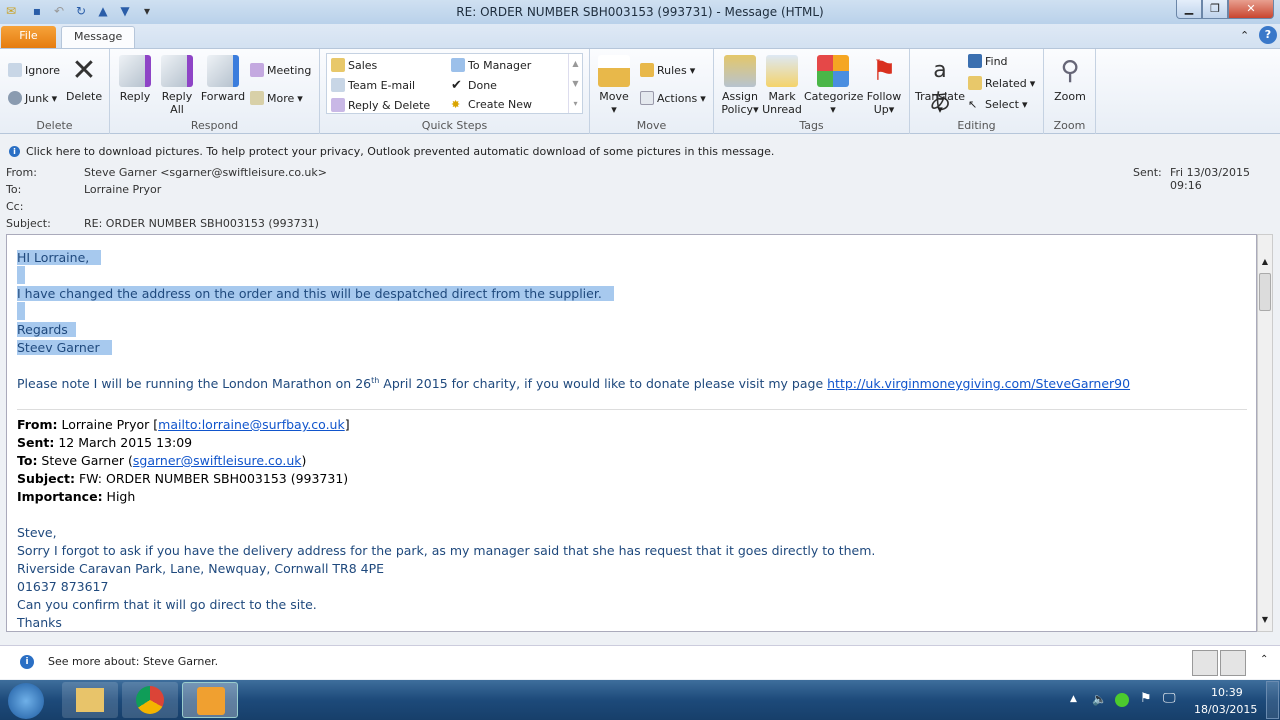 This screenshot has height=720, width=1280. I want to click on mark-unread-label-2: Unread, so click(782, 109).